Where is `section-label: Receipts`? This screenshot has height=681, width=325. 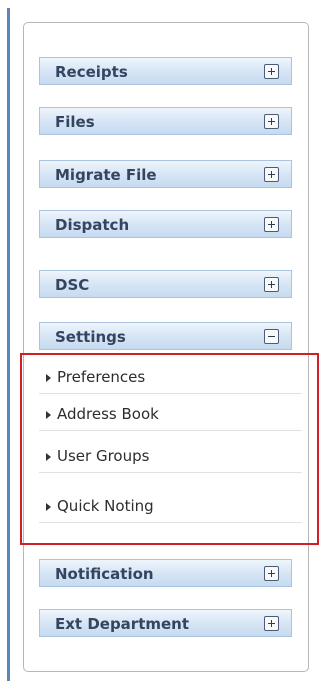 section-label: Receipts is located at coordinates (91, 72).